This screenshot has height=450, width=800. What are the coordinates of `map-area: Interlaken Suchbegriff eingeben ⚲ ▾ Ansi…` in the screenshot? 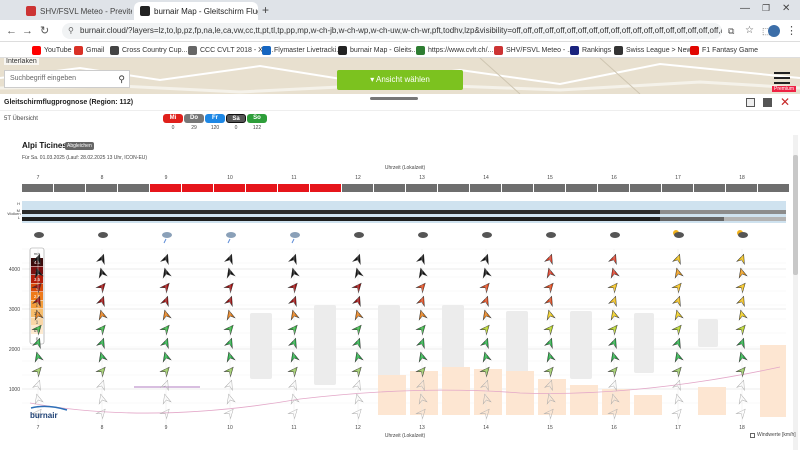 It's located at (400, 76).